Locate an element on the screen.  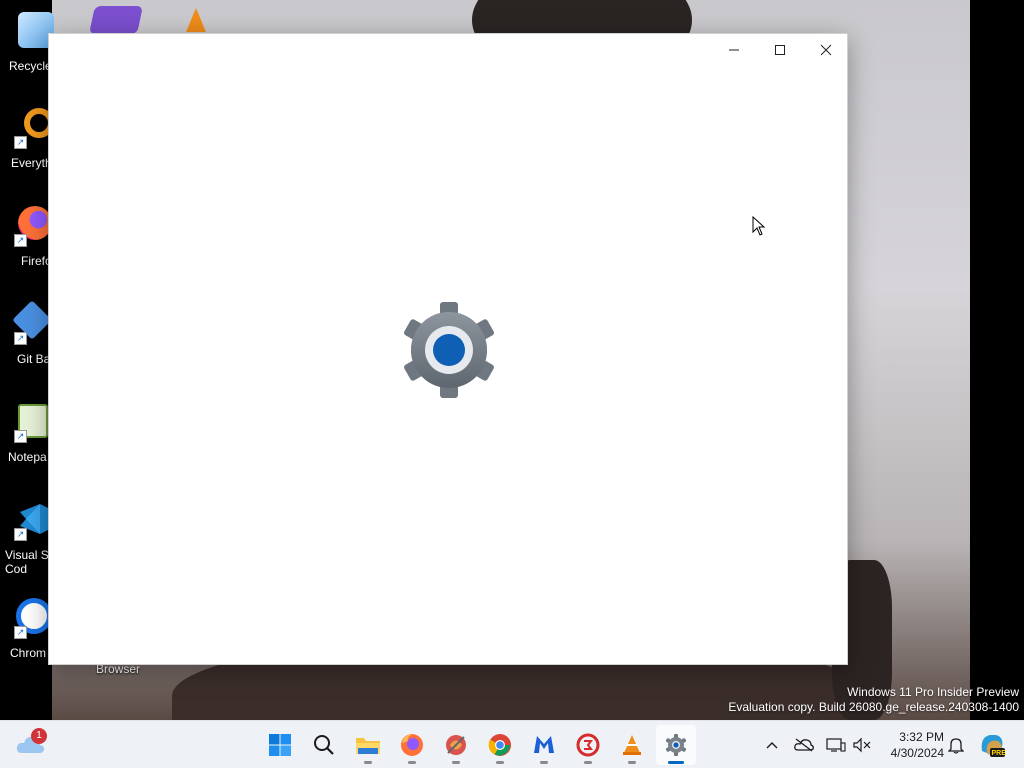
minimize-icon is located at coordinates (734, 50).